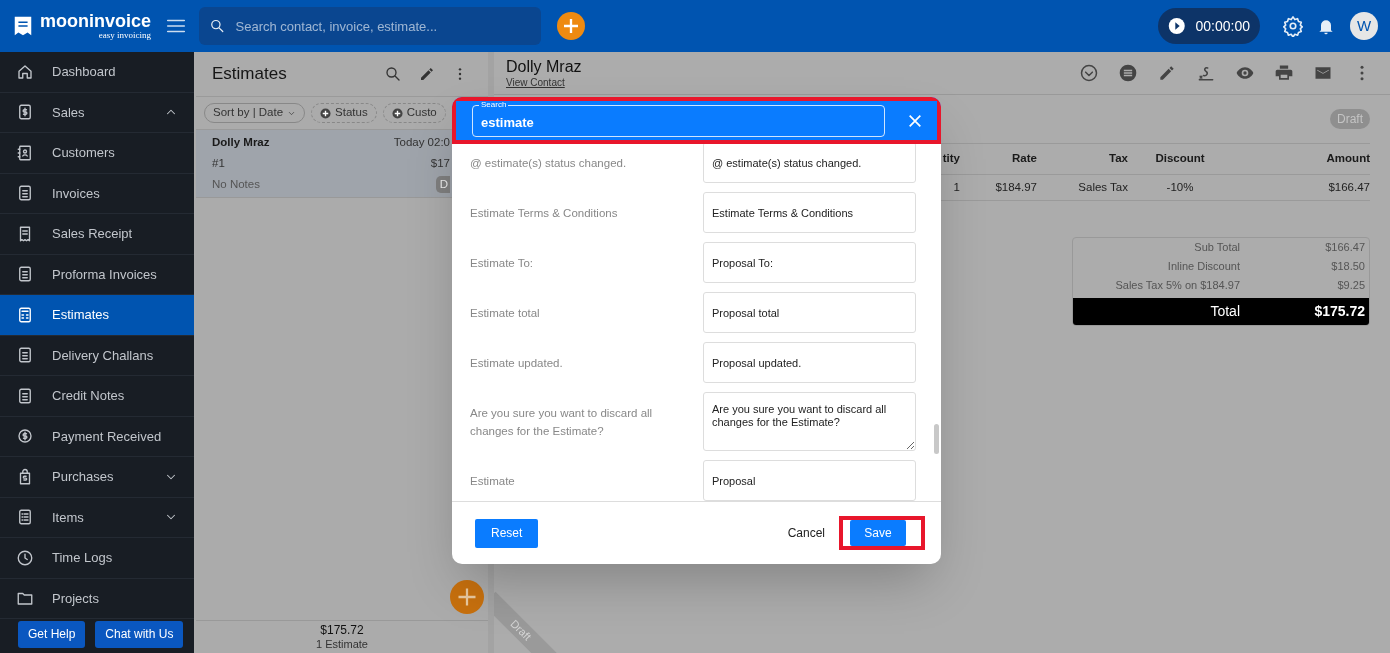 Image resolution: width=1390 pixels, height=653 pixels. Describe the element at coordinates (792, 83) in the screenshot. I see `view-contact-link: View Contact` at that location.